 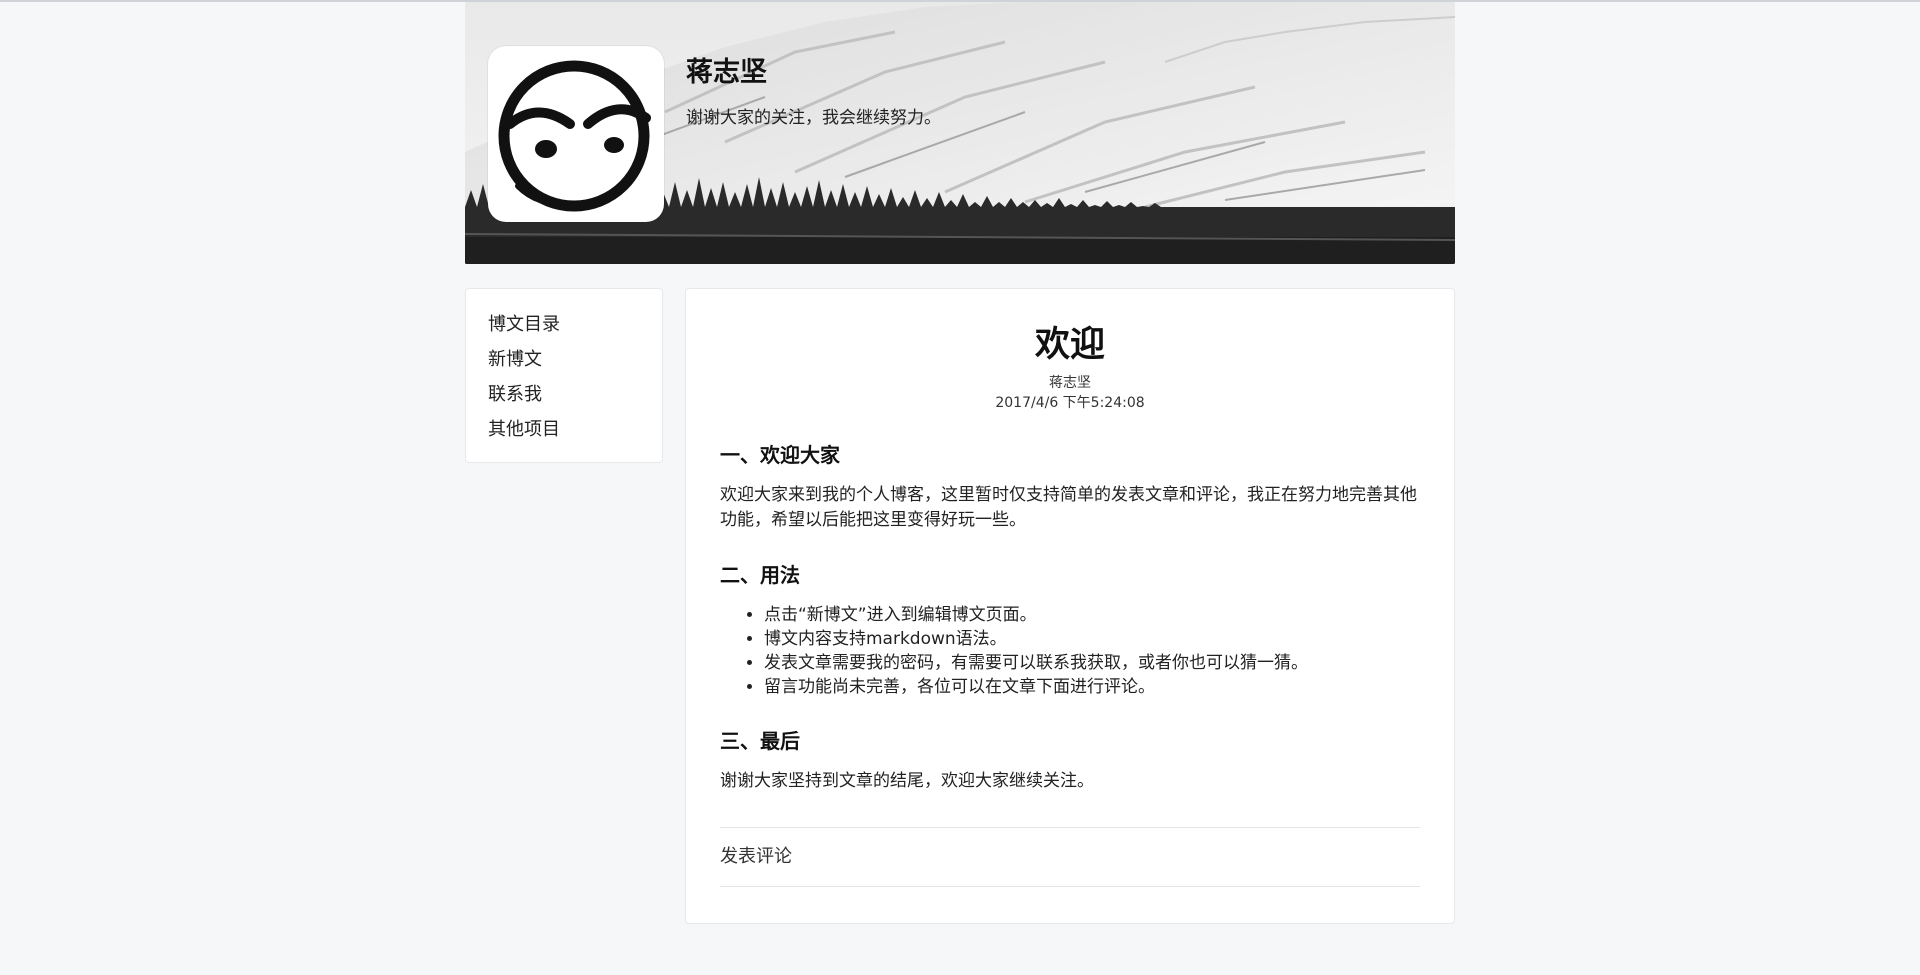 What do you see at coordinates (907, 781) in the screenshot?
I see `section-paragraph: 谢谢大家坚持到文章的结尾，欢迎大家继续关注。` at bounding box center [907, 781].